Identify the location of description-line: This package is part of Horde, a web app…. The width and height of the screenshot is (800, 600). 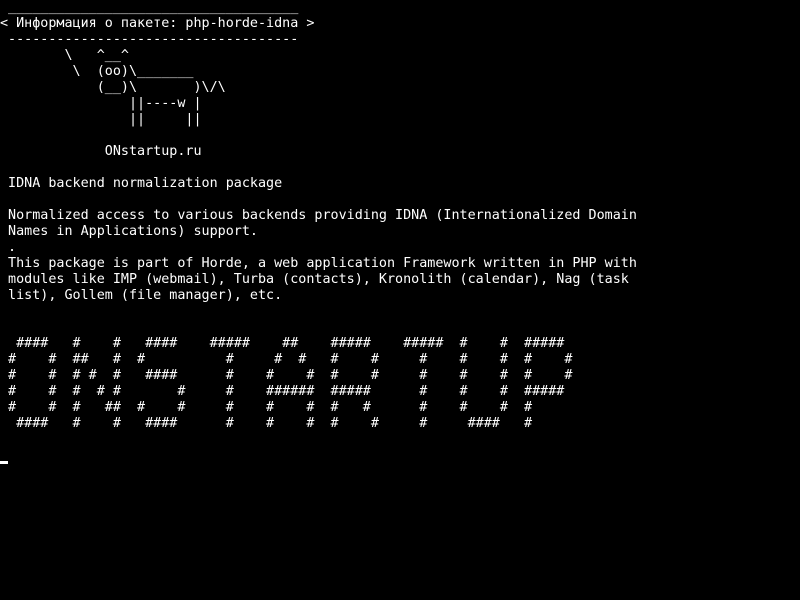
(318, 263).